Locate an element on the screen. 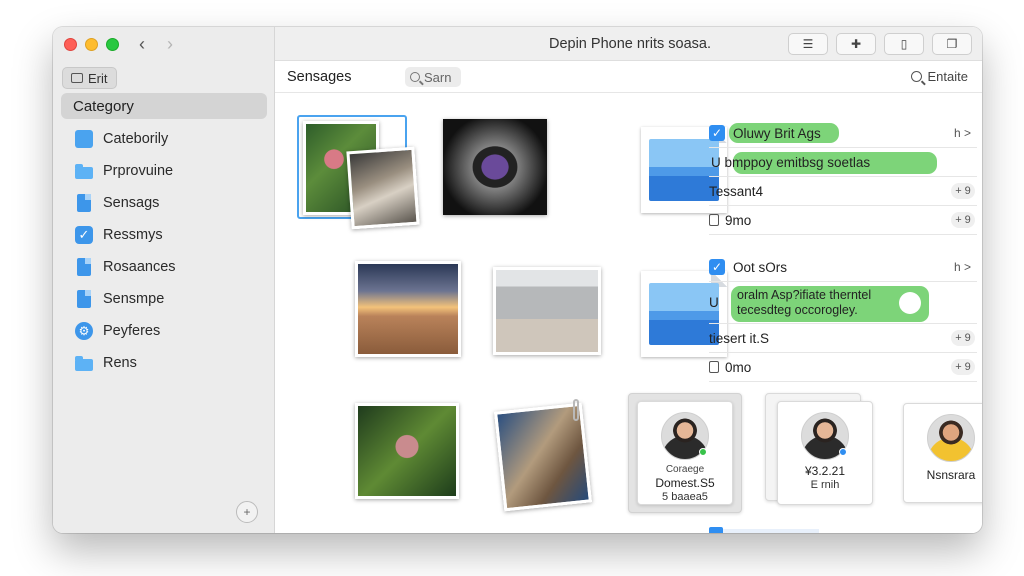 The image size is (1024, 576). sidebar-item-label: Rosaances is located at coordinates (139, 267).